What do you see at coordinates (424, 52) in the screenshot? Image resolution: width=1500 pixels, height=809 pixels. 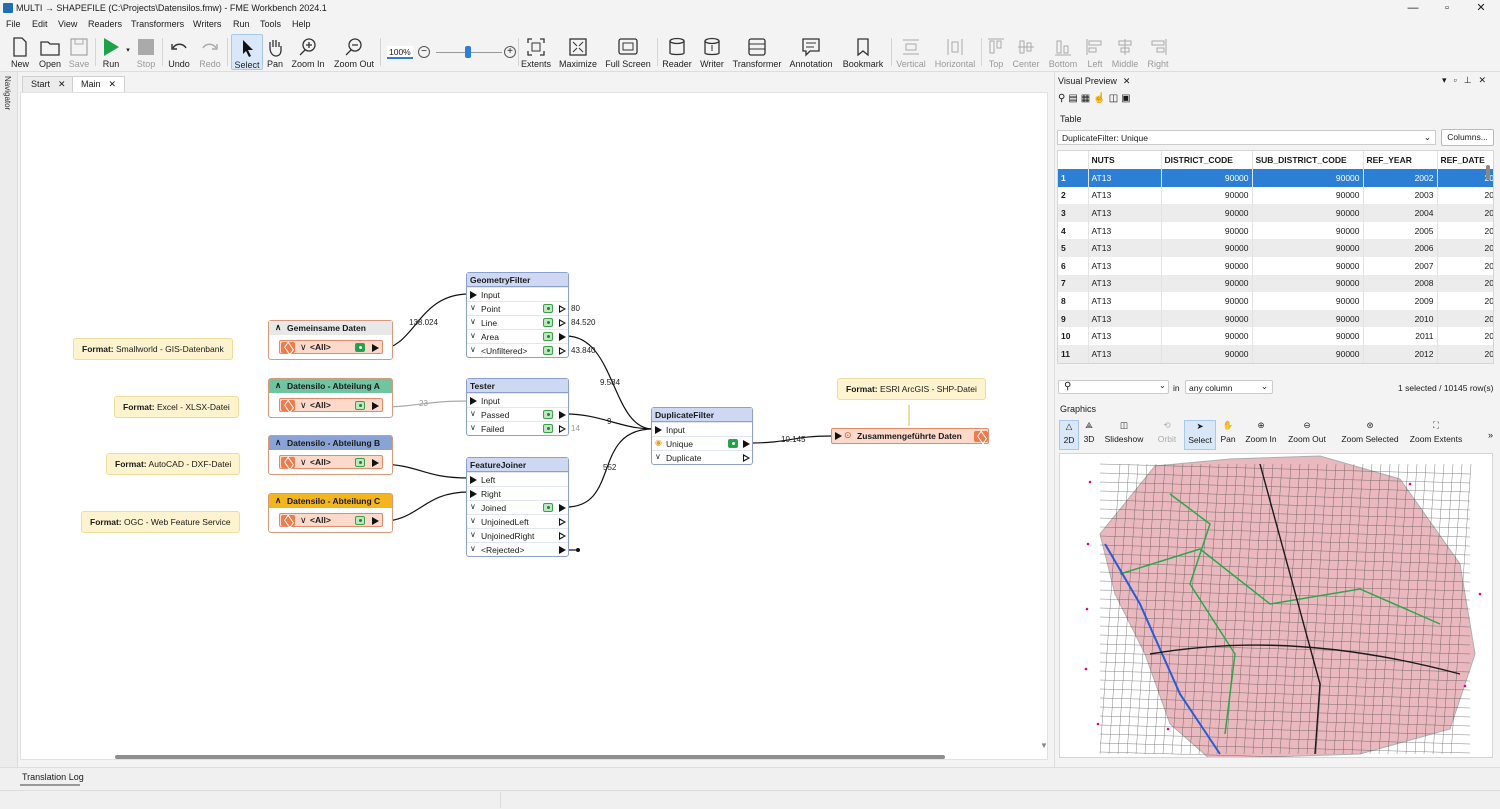 I see `zoom-minus-icon: −` at bounding box center [424, 52].